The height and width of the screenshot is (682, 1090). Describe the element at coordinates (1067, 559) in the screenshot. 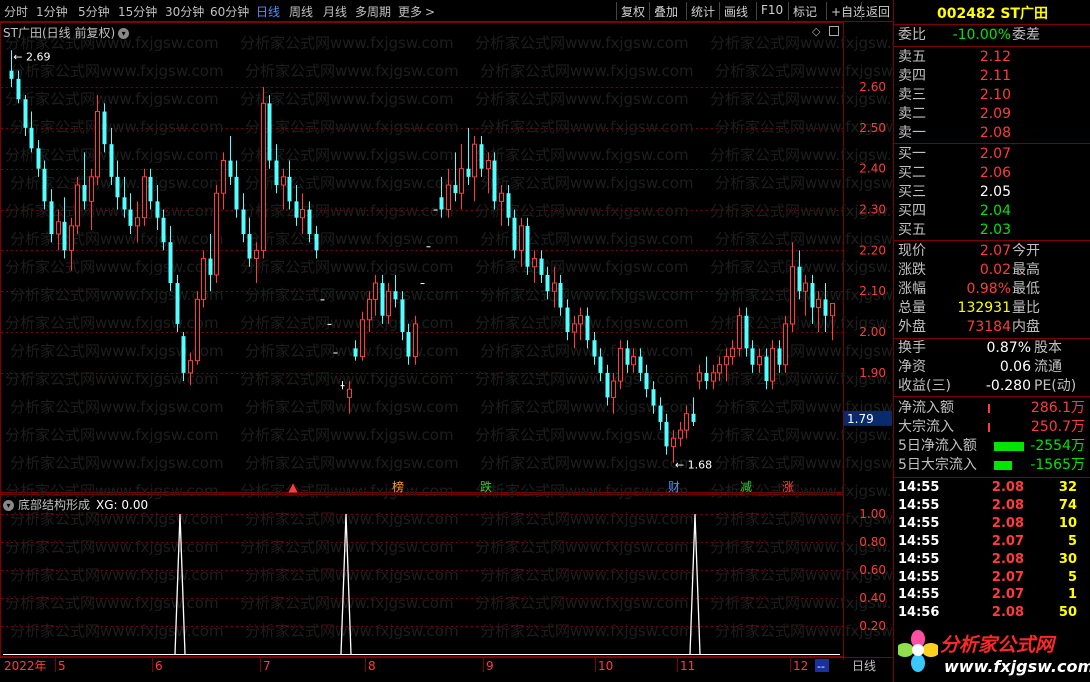

I see `tick-volume: 30` at that location.